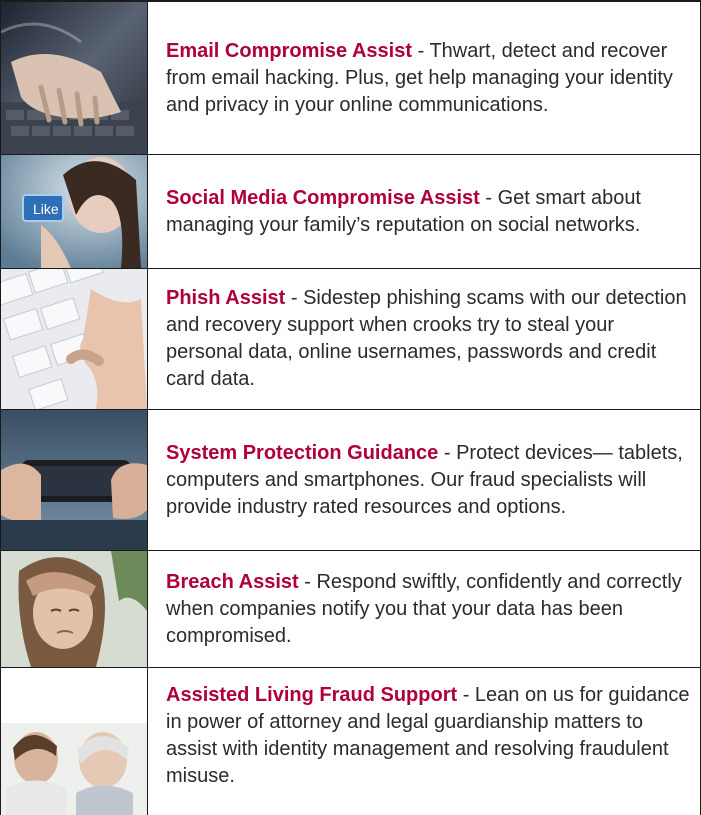 The image size is (701, 815). I want to click on finger-on-keyboard-image, so click(74, 339).